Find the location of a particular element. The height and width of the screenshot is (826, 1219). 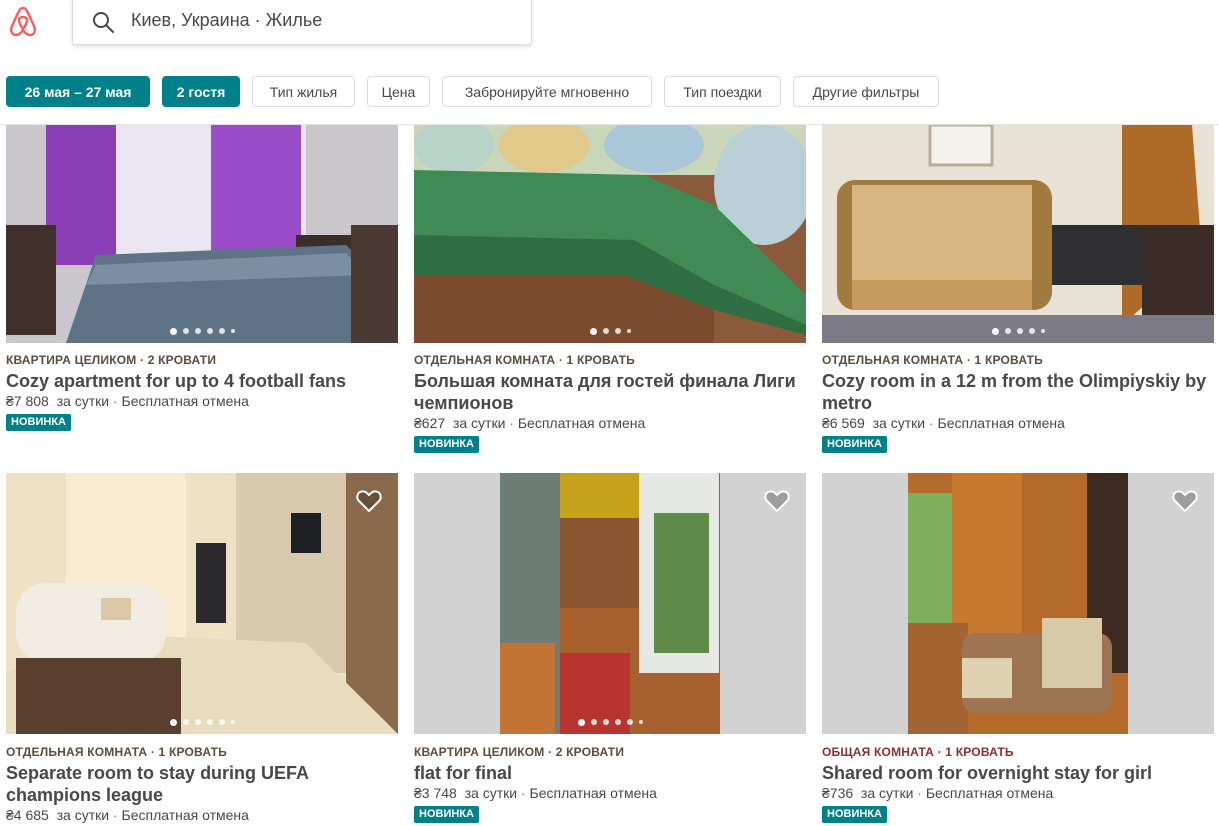

listing-price-line: ₴627 за сутки · Бесплатная отмена is located at coordinates (529, 423).